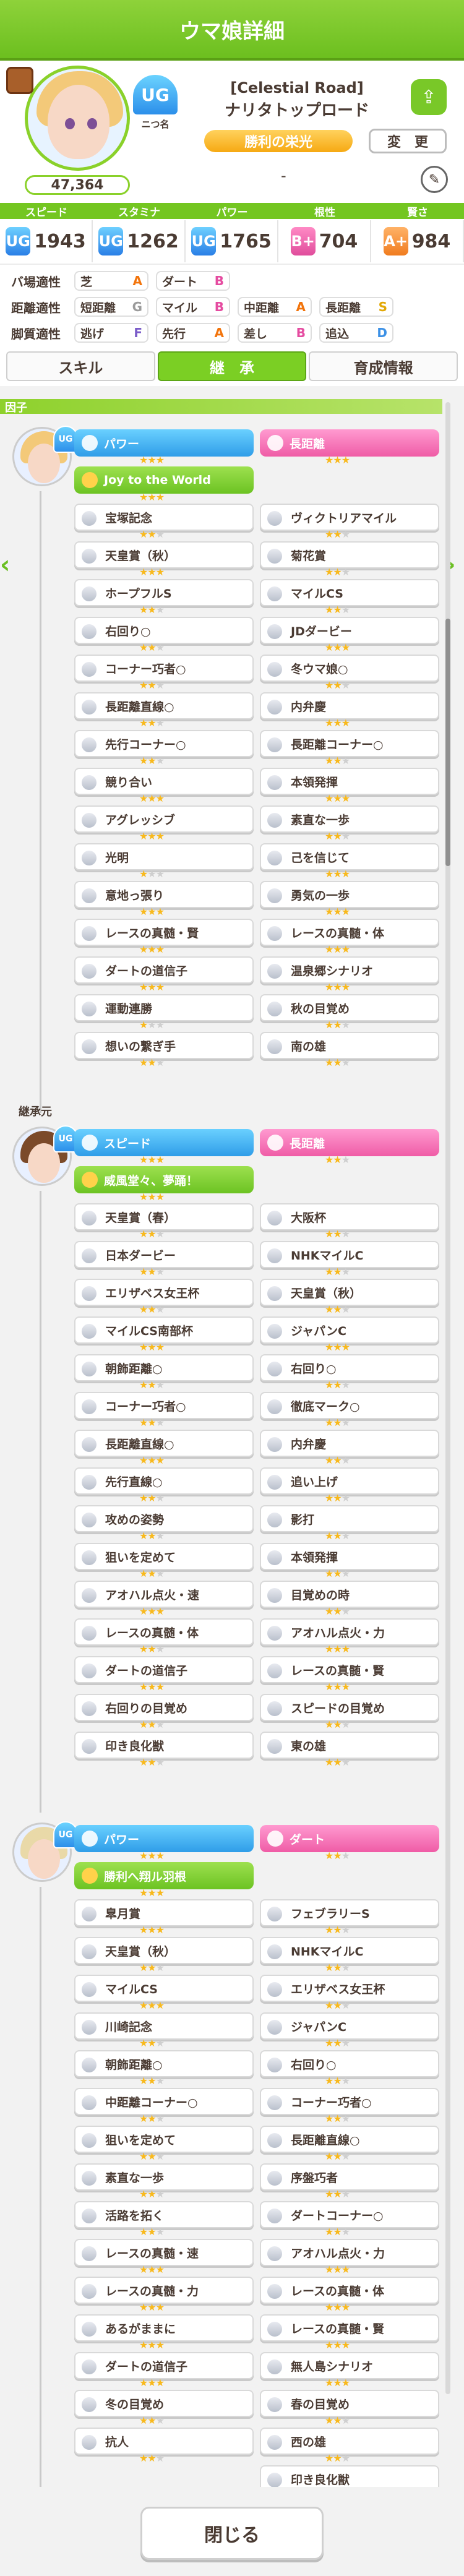  What do you see at coordinates (349, 630) in the screenshot?
I see `skill-factor: JDダービー` at bounding box center [349, 630].